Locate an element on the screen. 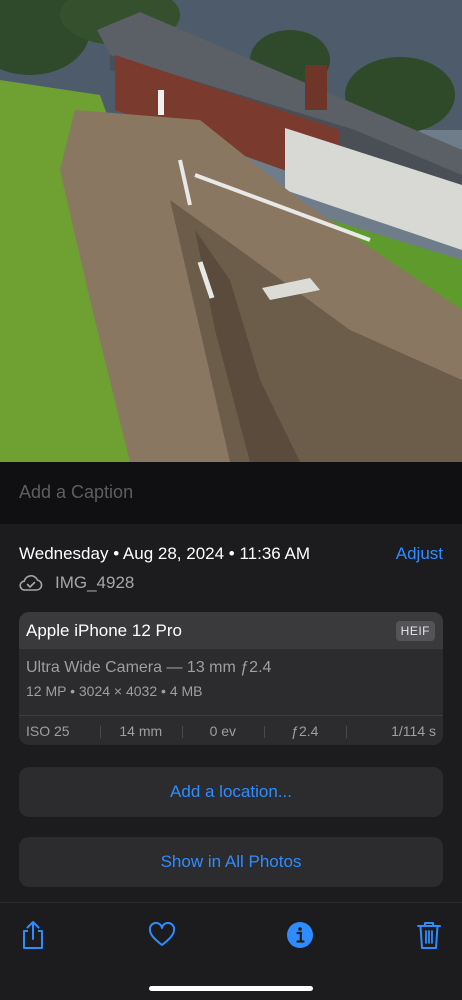 This screenshot has height=1000, width=462. exif-iso: ISO 25 is located at coordinates (48, 730).